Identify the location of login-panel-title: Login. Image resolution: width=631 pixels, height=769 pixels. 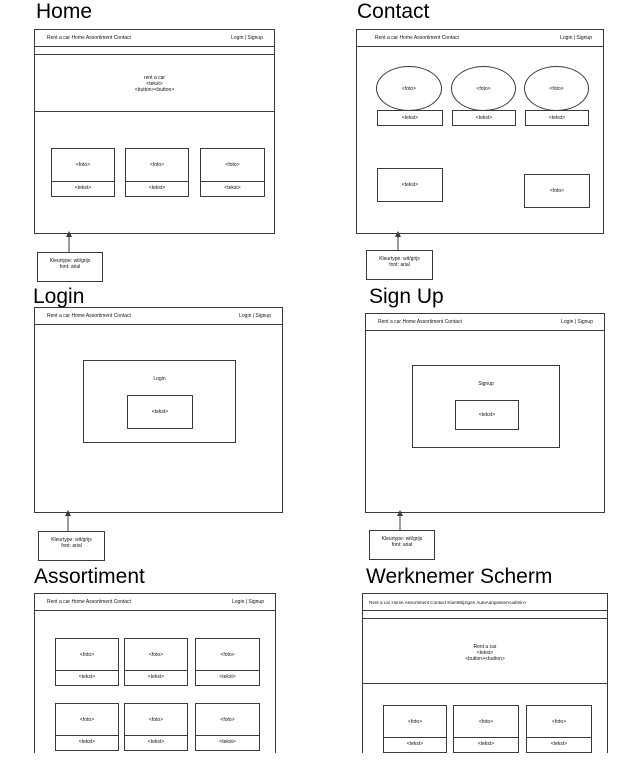
(159, 379).